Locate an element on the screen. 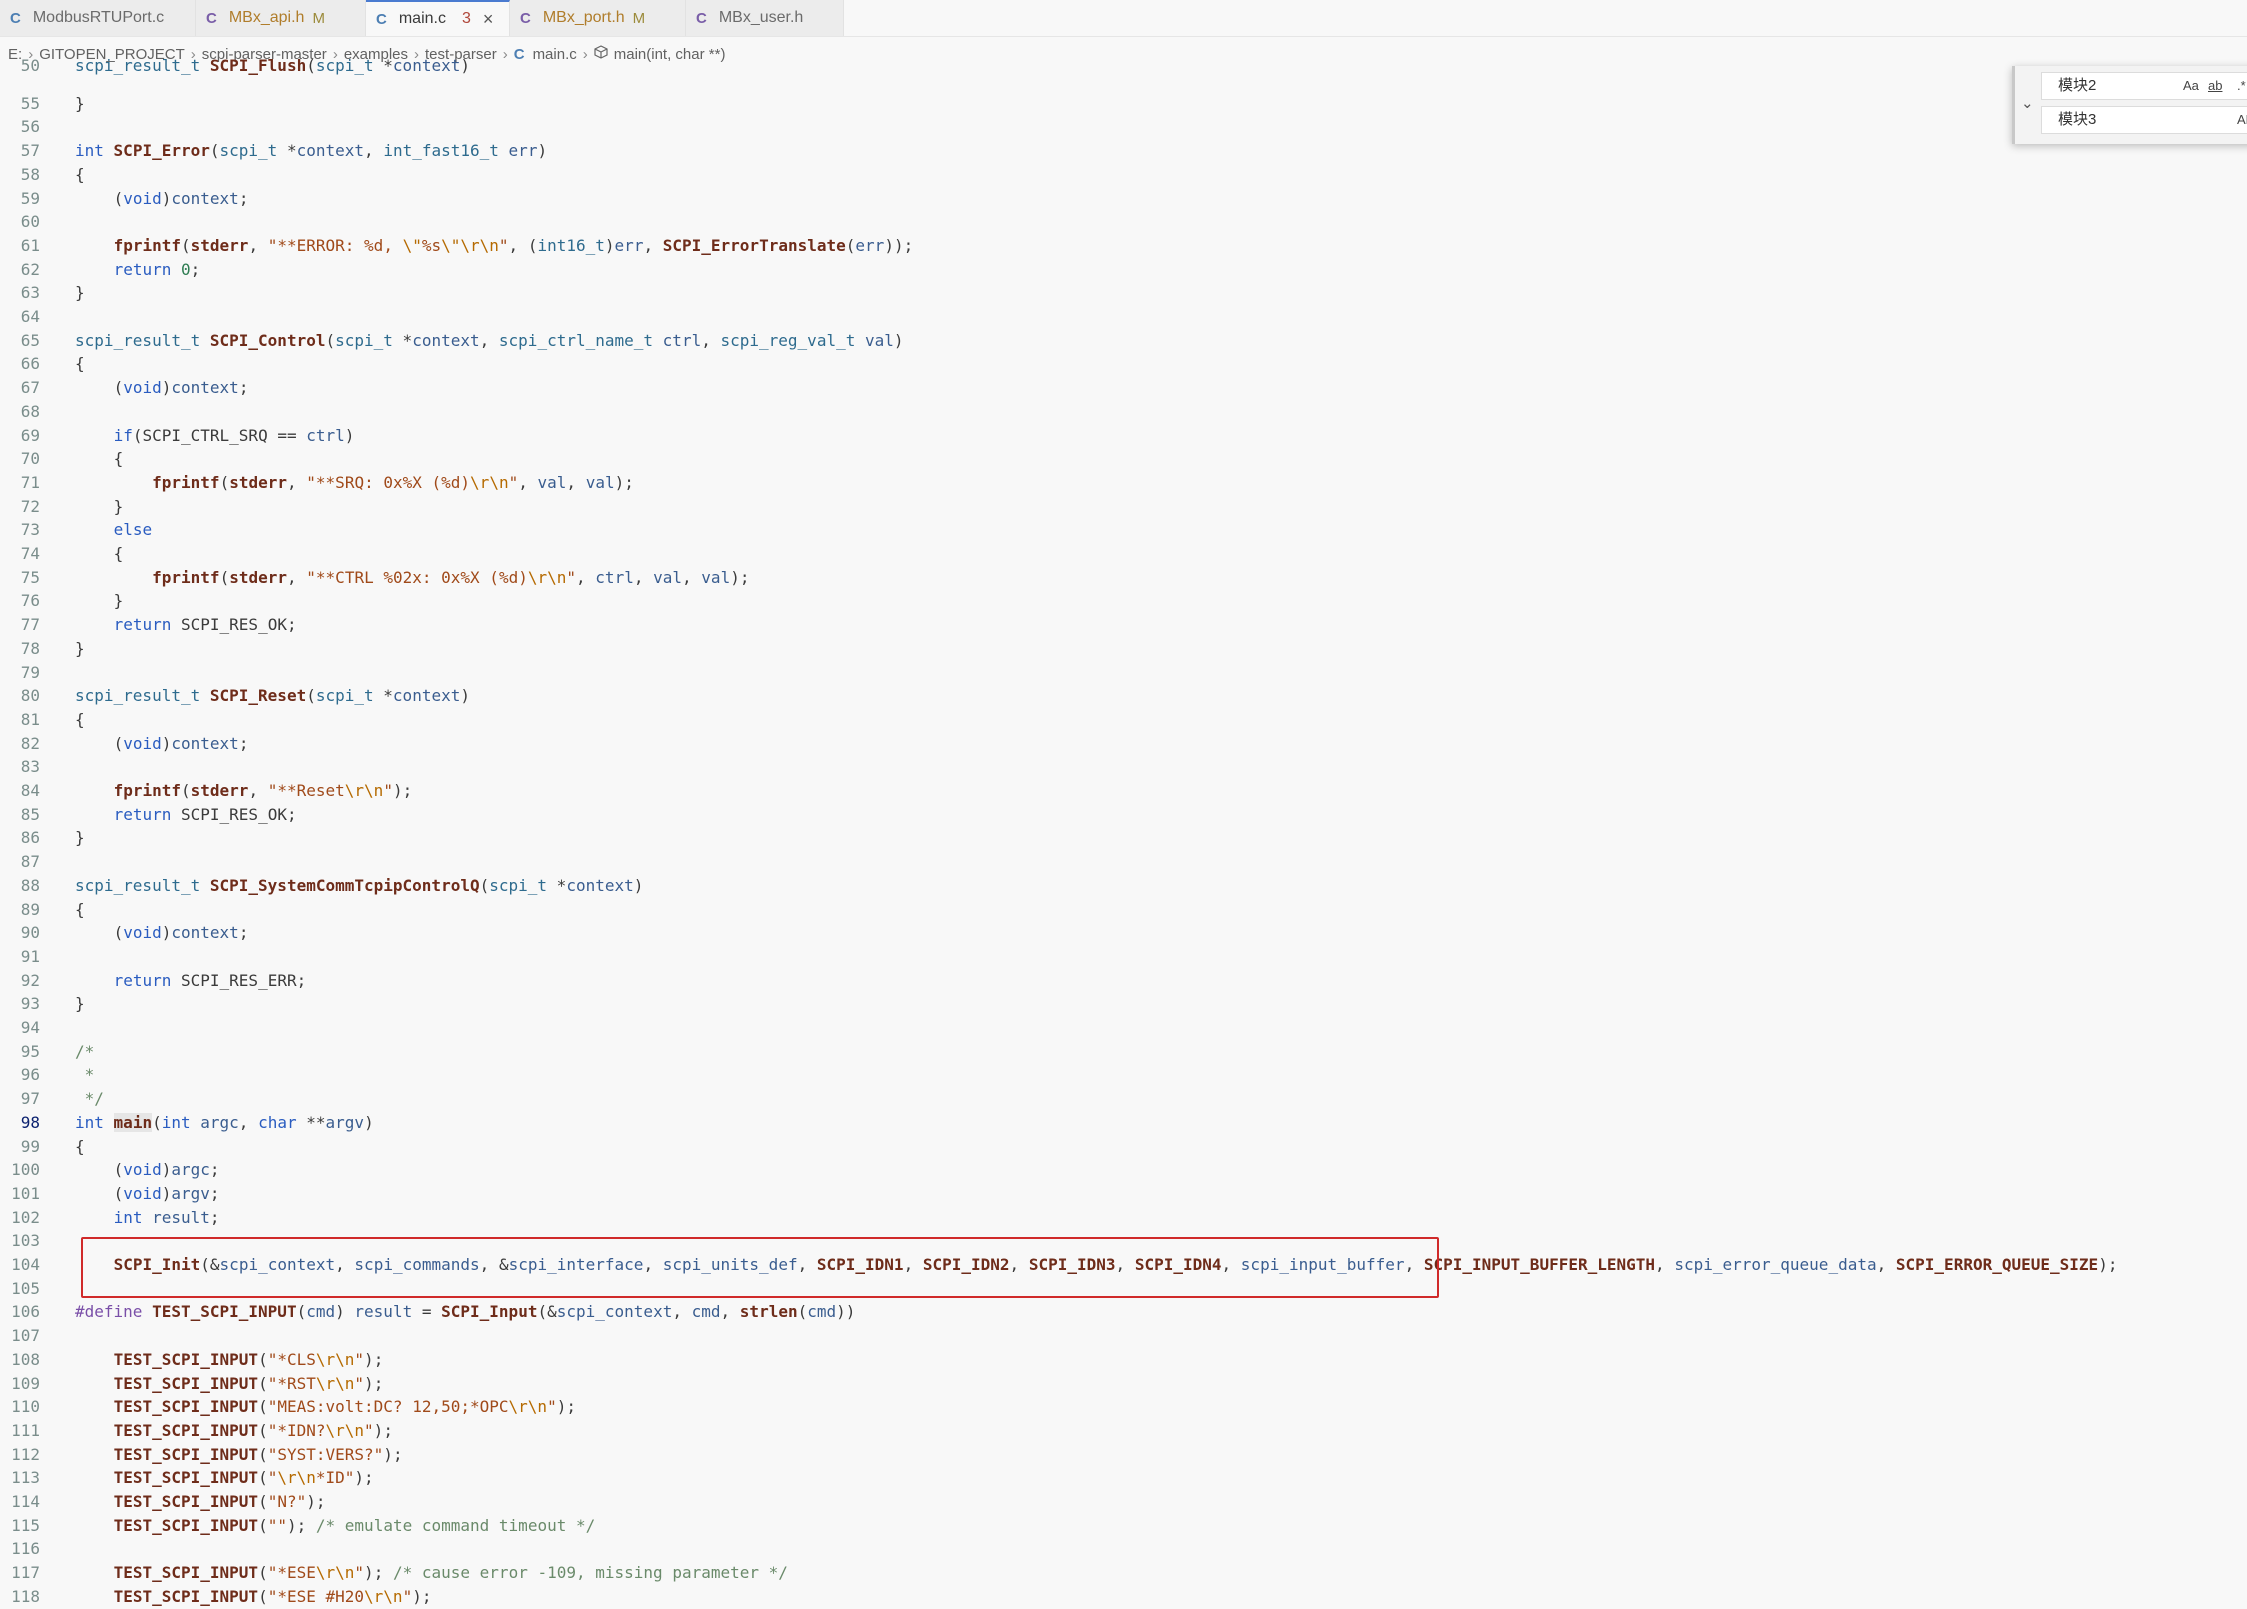  code-line: 89 { is located at coordinates (1123, 910).